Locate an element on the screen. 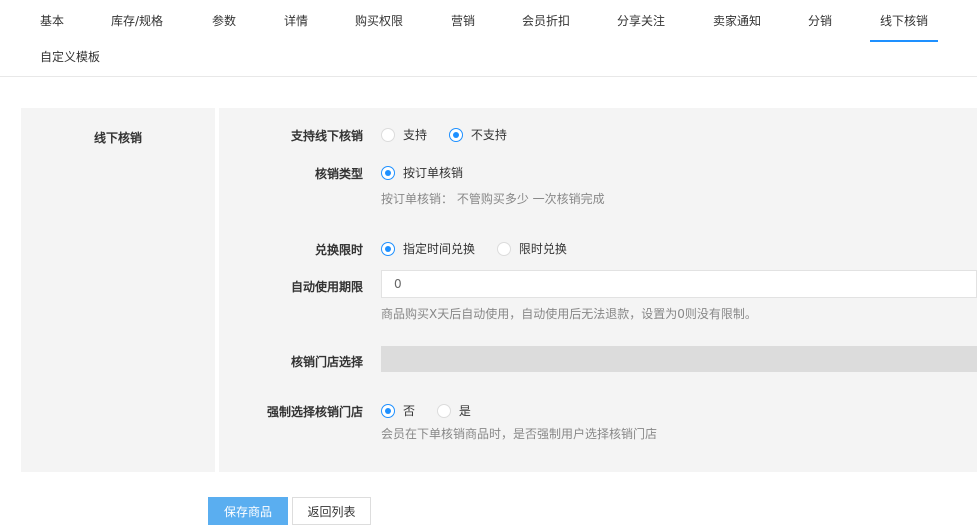 The width and height of the screenshot is (977, 526). force-store-yes-label: 是 is located at coordinates (464, 411).